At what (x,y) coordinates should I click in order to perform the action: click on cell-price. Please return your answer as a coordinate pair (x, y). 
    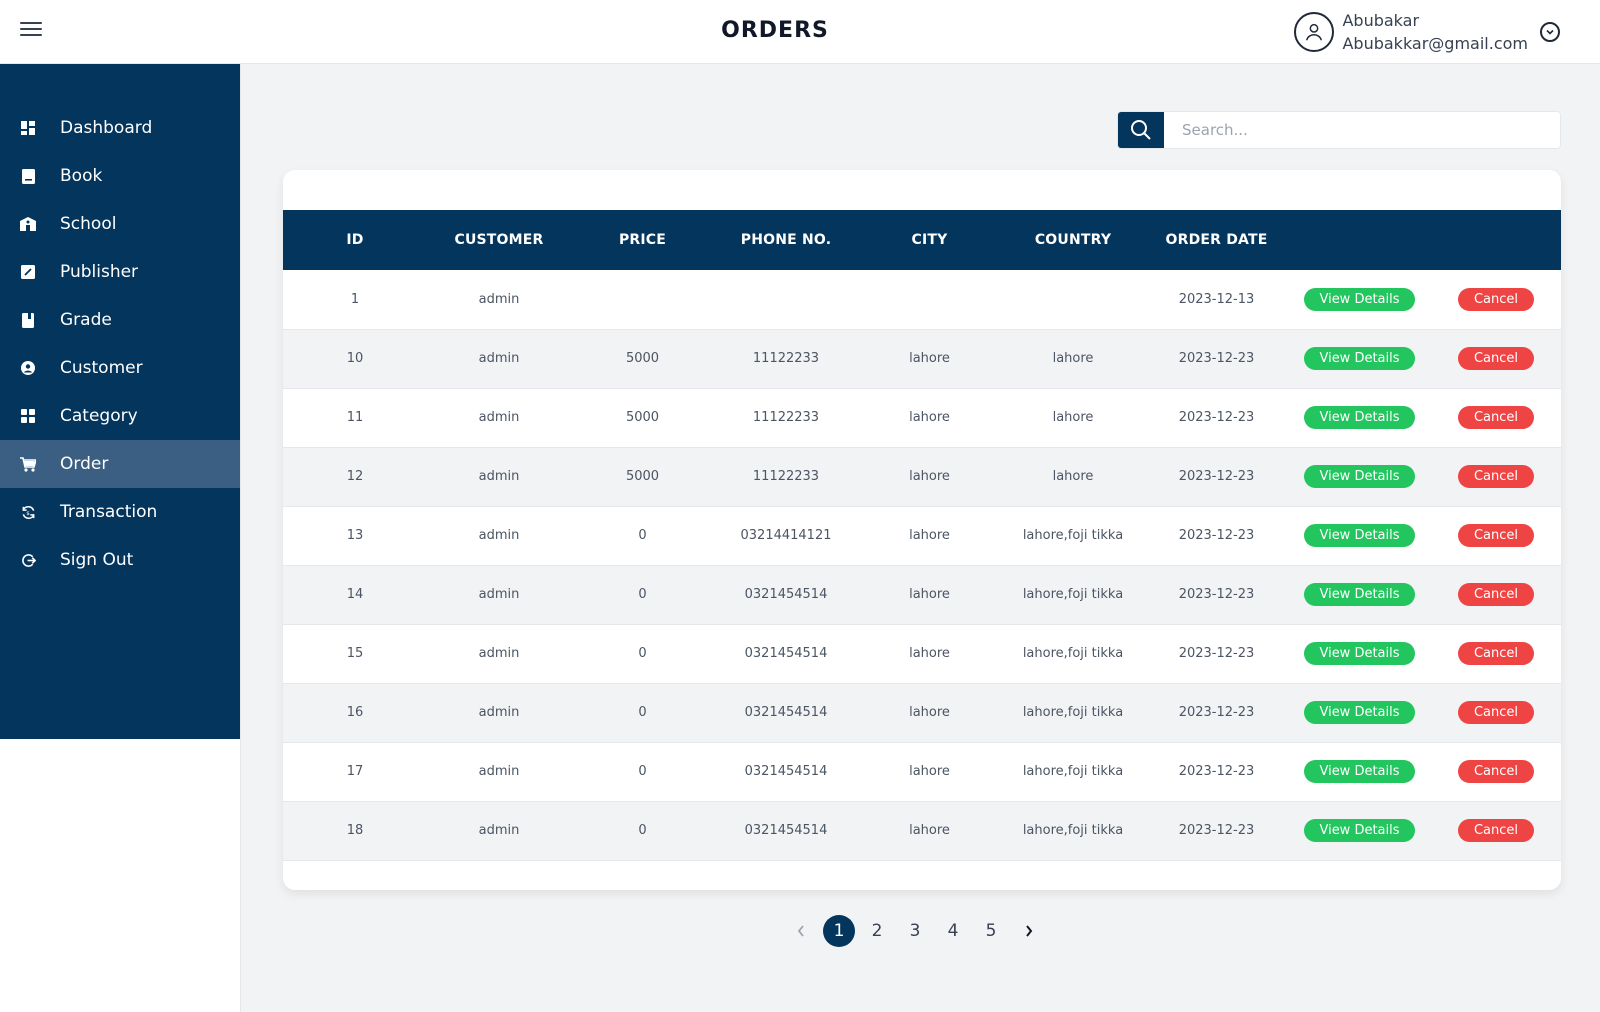
    Looking at the image, I should click on (642, 299).